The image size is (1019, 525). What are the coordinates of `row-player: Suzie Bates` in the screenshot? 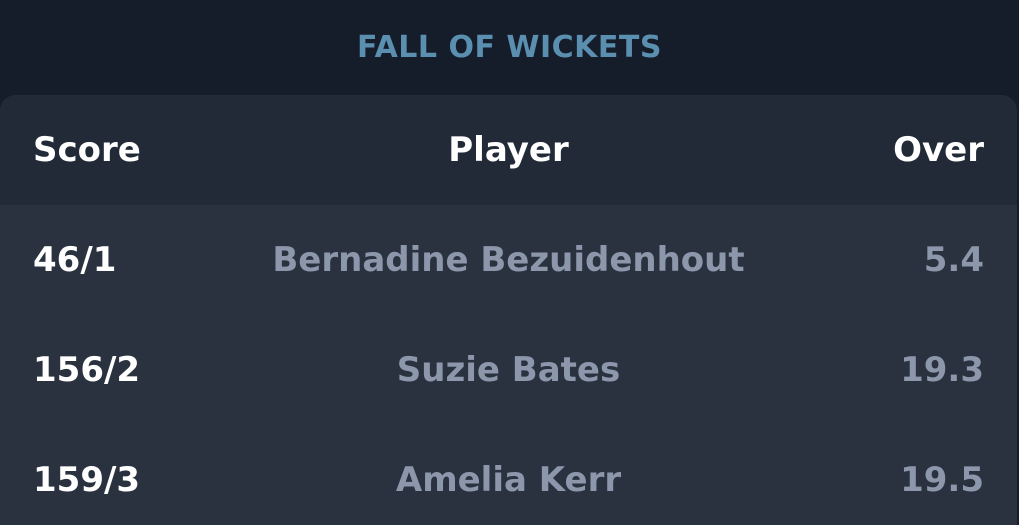 It's located at (508, 370).